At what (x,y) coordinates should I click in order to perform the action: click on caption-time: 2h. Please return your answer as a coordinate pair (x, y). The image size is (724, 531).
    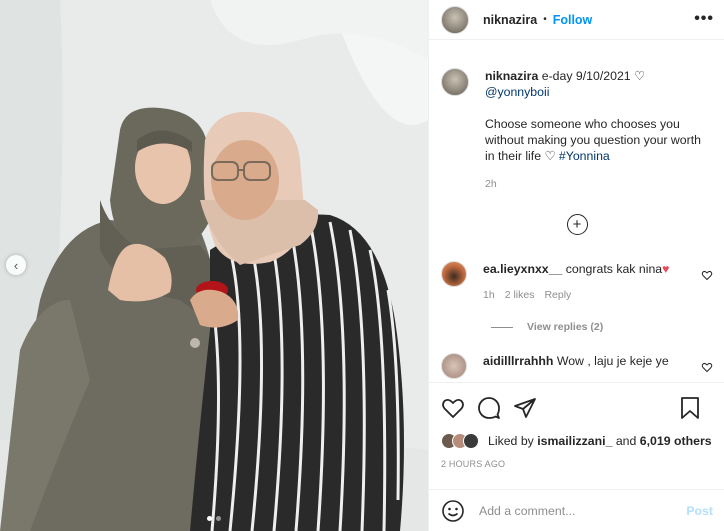
    Looking at the image, I should click on (599, 184).